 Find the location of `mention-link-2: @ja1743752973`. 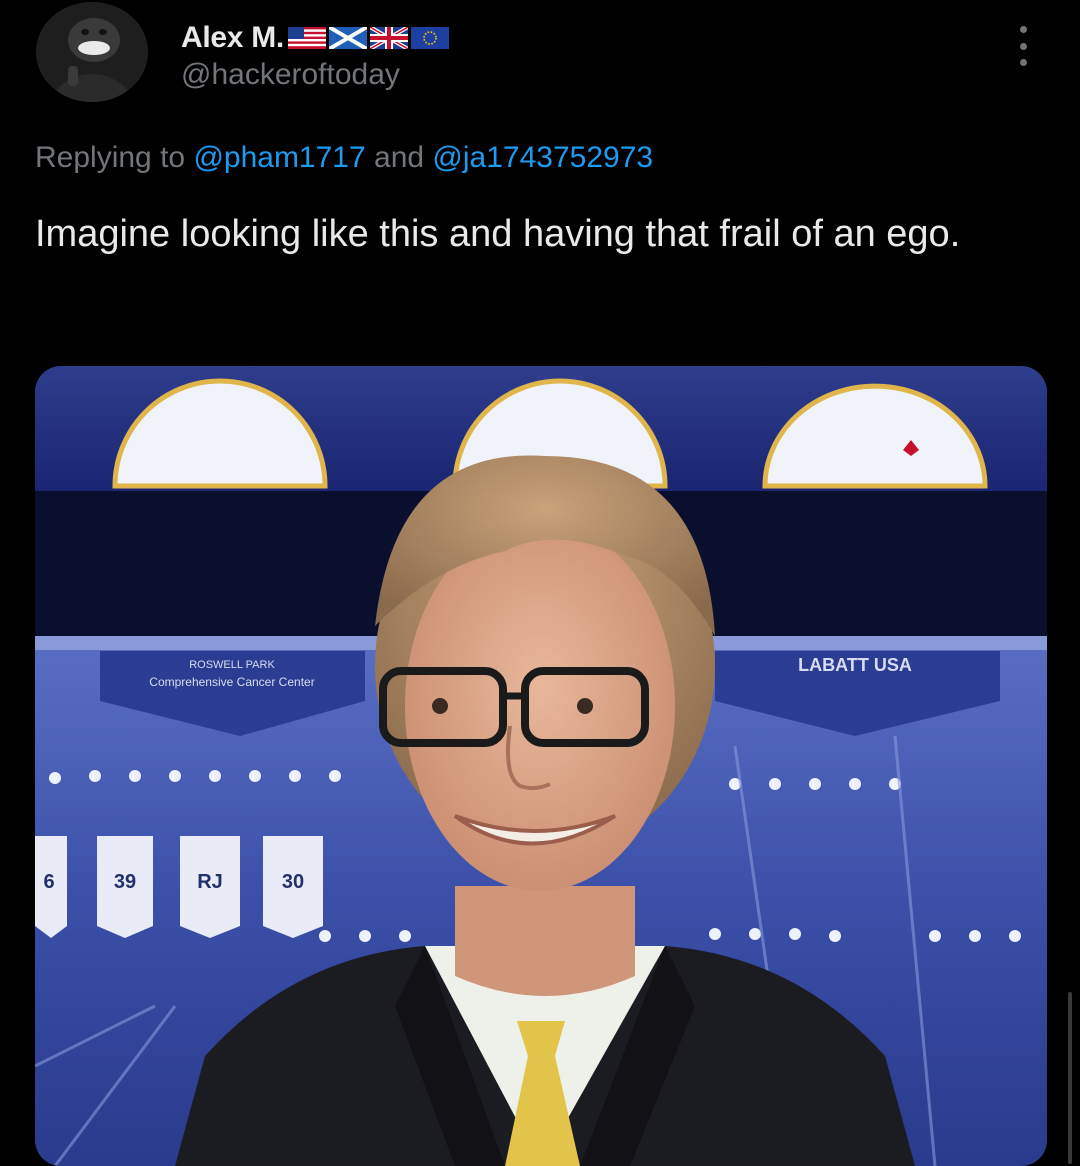

mention-link-2: @ja1743752973 is located at coordinates (542, 157).